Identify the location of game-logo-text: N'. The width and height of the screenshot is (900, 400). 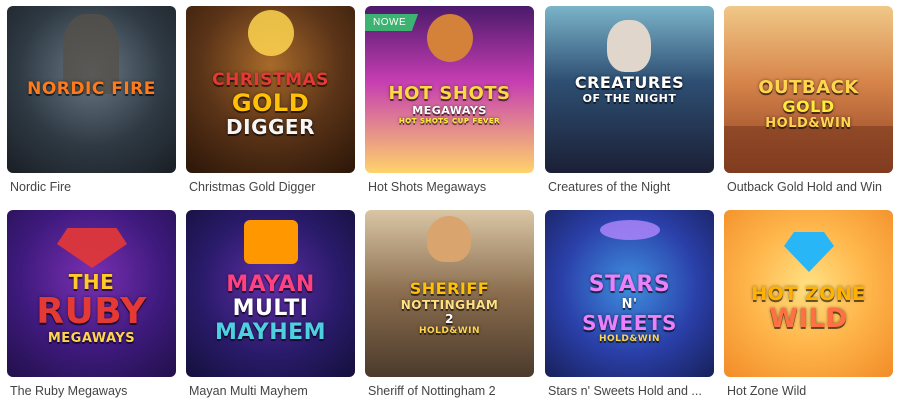
(629, 304).